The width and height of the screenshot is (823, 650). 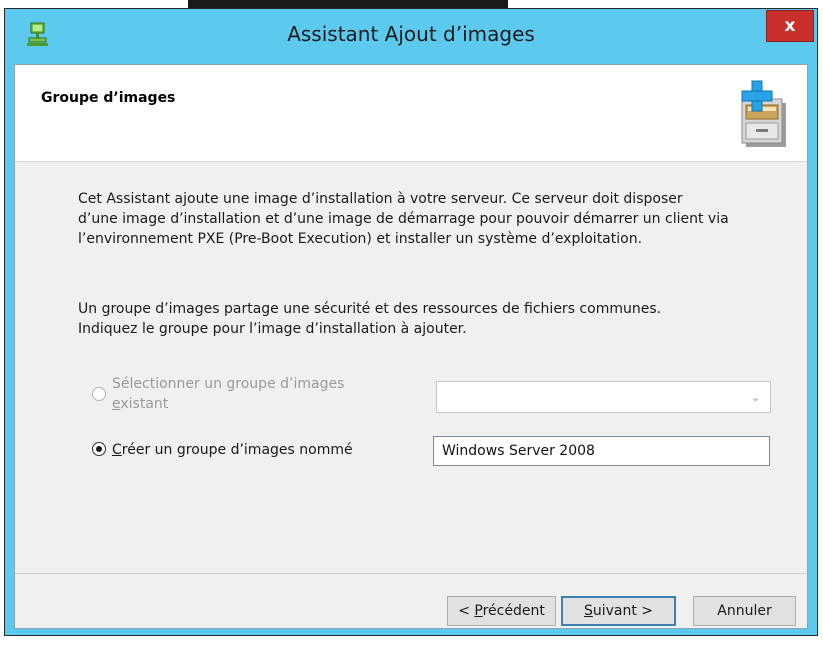 I want to click on existing-group-label-line2: existant, so click(x=262, y=404).